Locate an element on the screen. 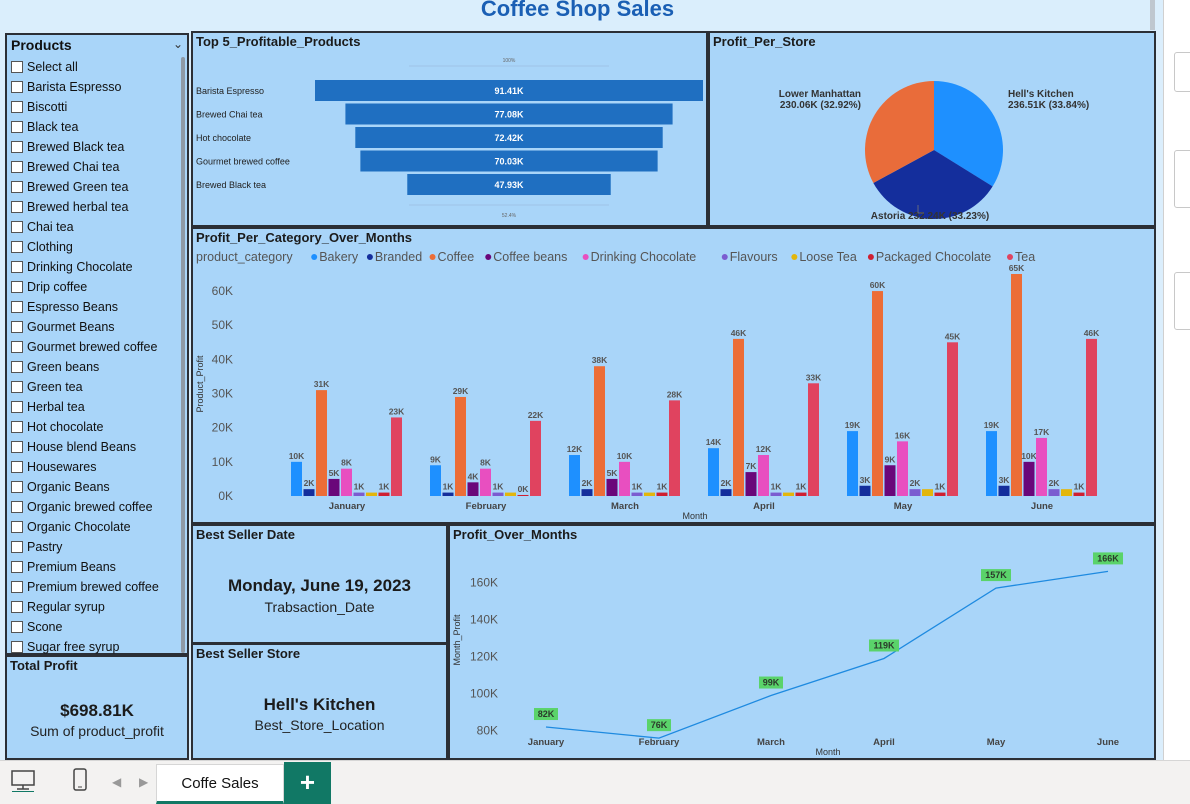 Image resolution: width=1190 pixels, height=804 pixels. best-store-title: Best Seller Store is located at coordinates (248, 653).